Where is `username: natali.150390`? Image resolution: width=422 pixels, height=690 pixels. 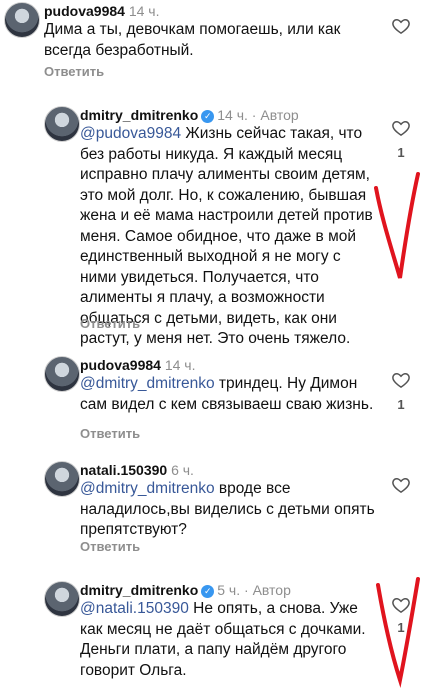
username: natali.150390 is located at coordinates (123, 470).